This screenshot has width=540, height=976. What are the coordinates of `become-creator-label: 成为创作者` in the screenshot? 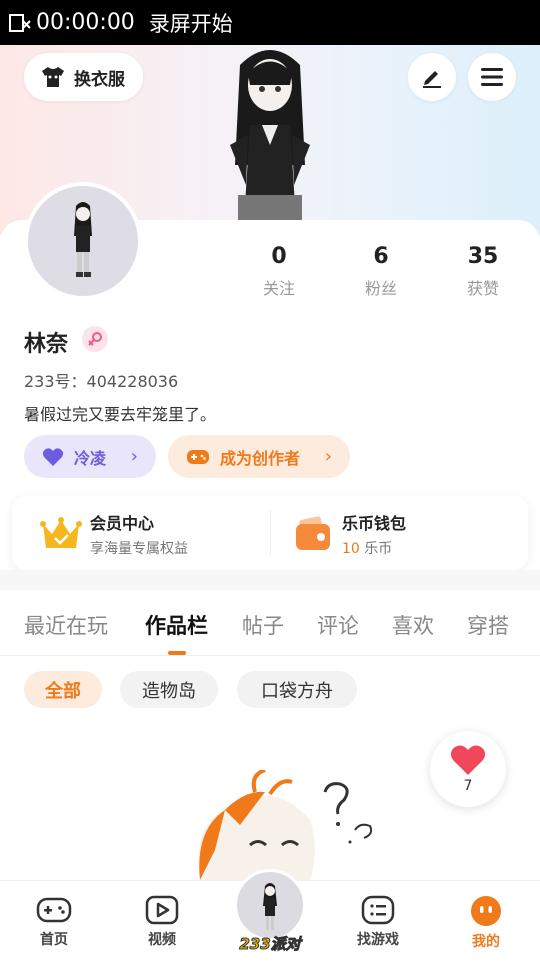 It's located at (260, 458).